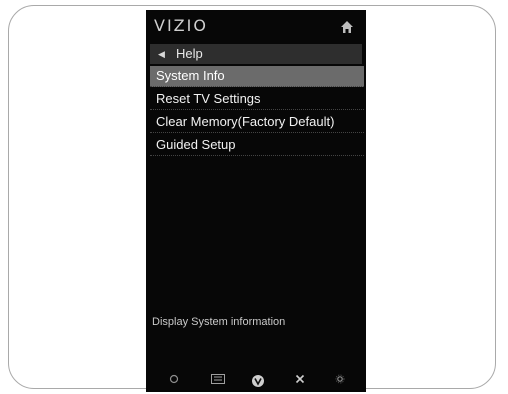 The image size is (508, 394). What do you see at coordinates (196, 144) in the screenshot?
I see `menu-item-label: Guided Setup` at bounding box center [196, 144].